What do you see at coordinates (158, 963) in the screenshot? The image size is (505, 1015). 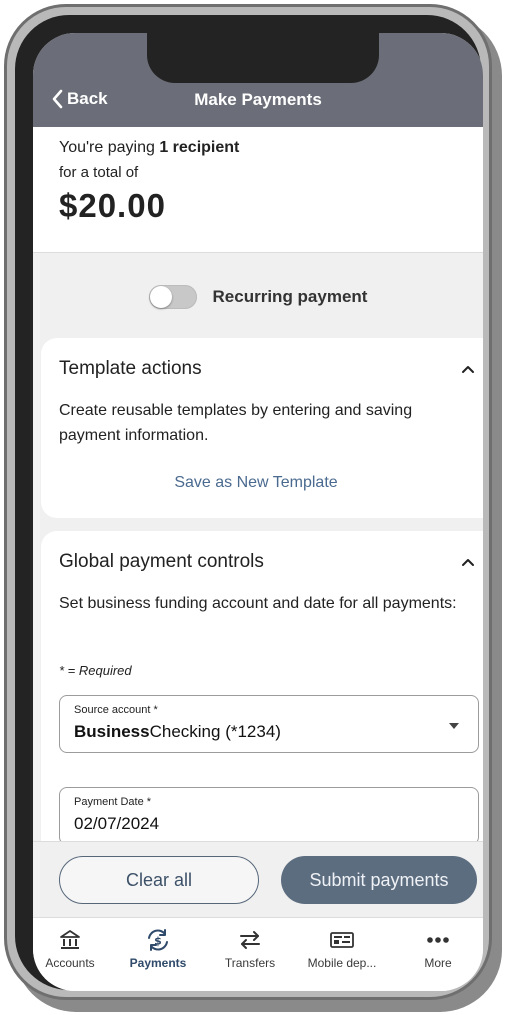 I see `tab-label: Payments` at bounding box center [158, 963].